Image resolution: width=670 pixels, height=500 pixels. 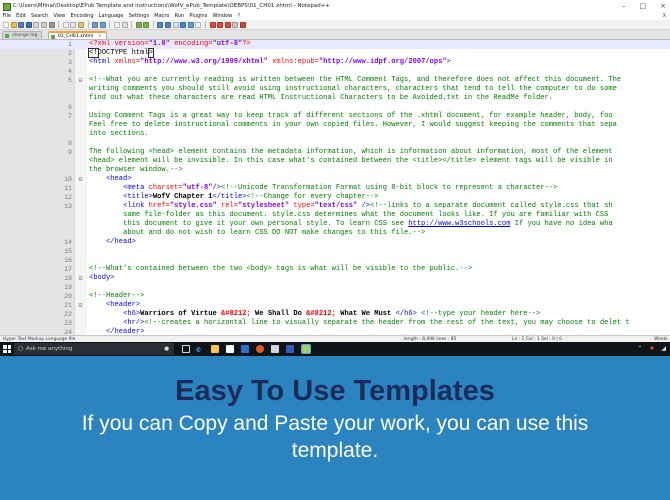 I want to click on find-icon, so click(x=116, y=24).